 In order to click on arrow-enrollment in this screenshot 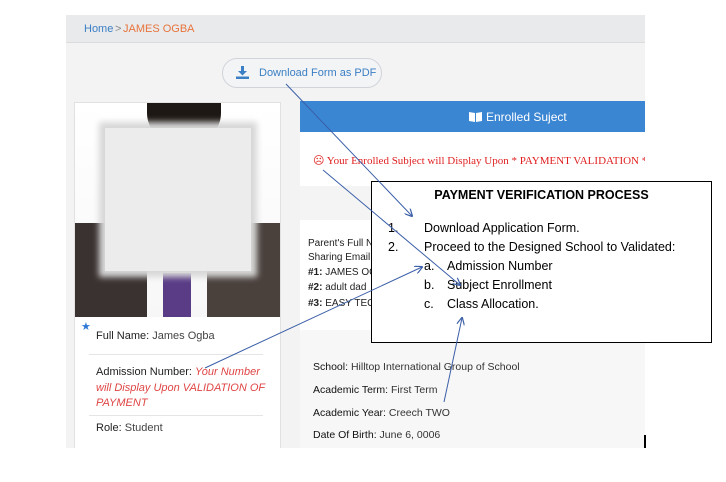, I will do `click(391, 227)`.